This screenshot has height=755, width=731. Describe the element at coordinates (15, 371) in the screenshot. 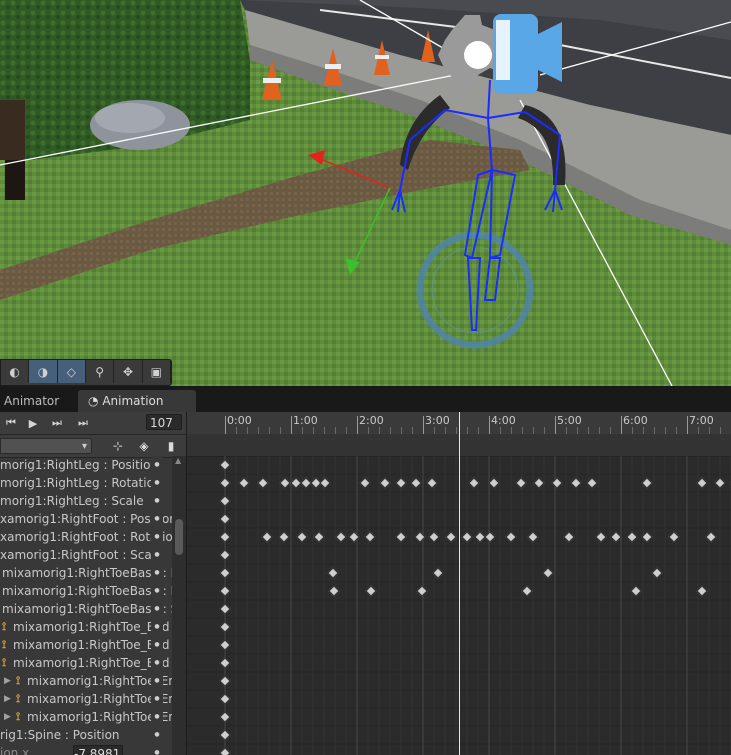

I see `shading-mode-button: ◐` at that location.